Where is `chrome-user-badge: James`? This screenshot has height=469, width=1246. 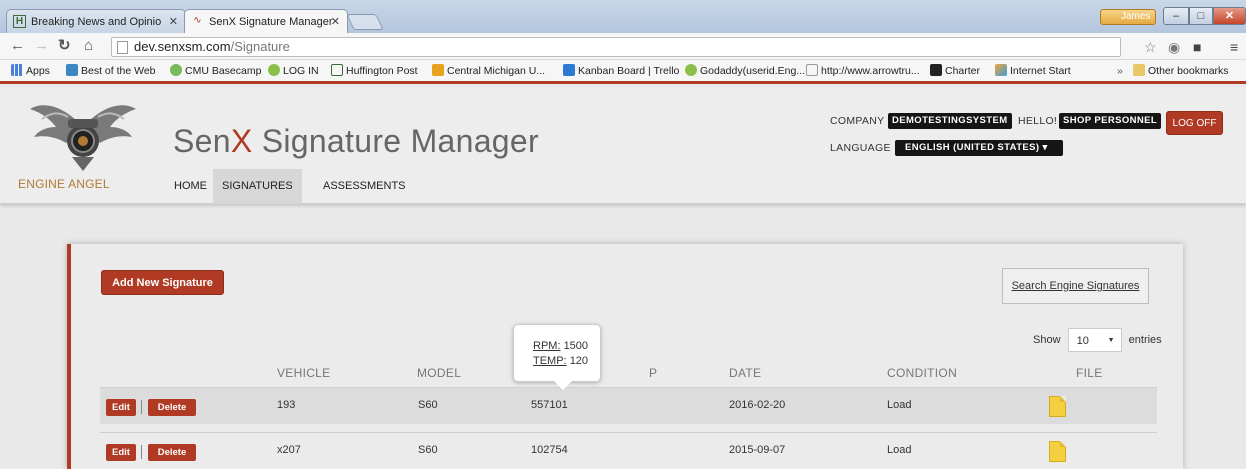 chrome-user-badge: James is located at coordinates (1128, 17).